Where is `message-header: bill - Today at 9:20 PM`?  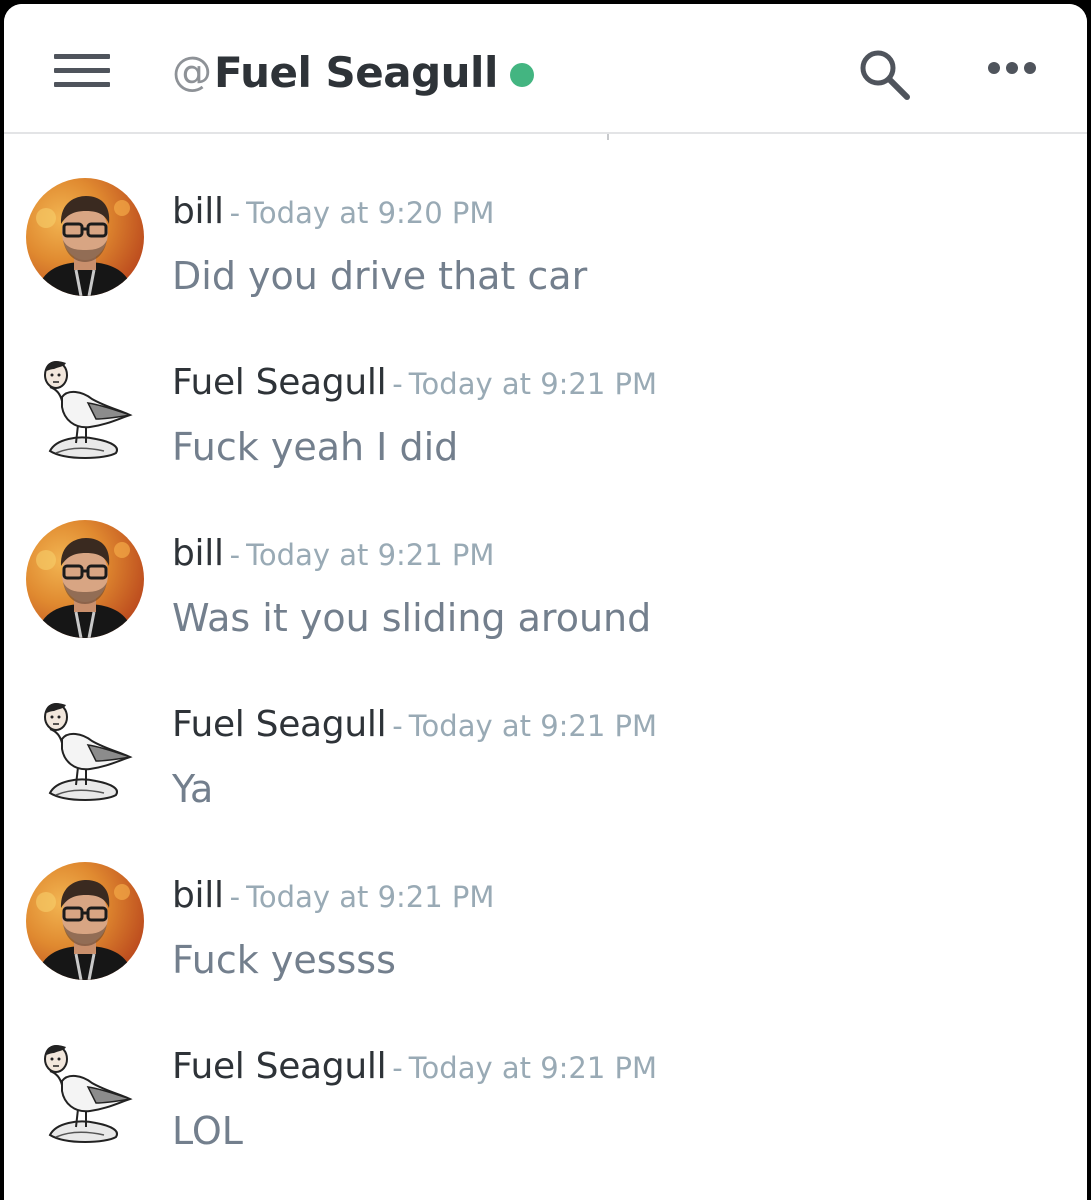
message-header: bill - Today at 9:20 PM is located at coordinates (333, 215).